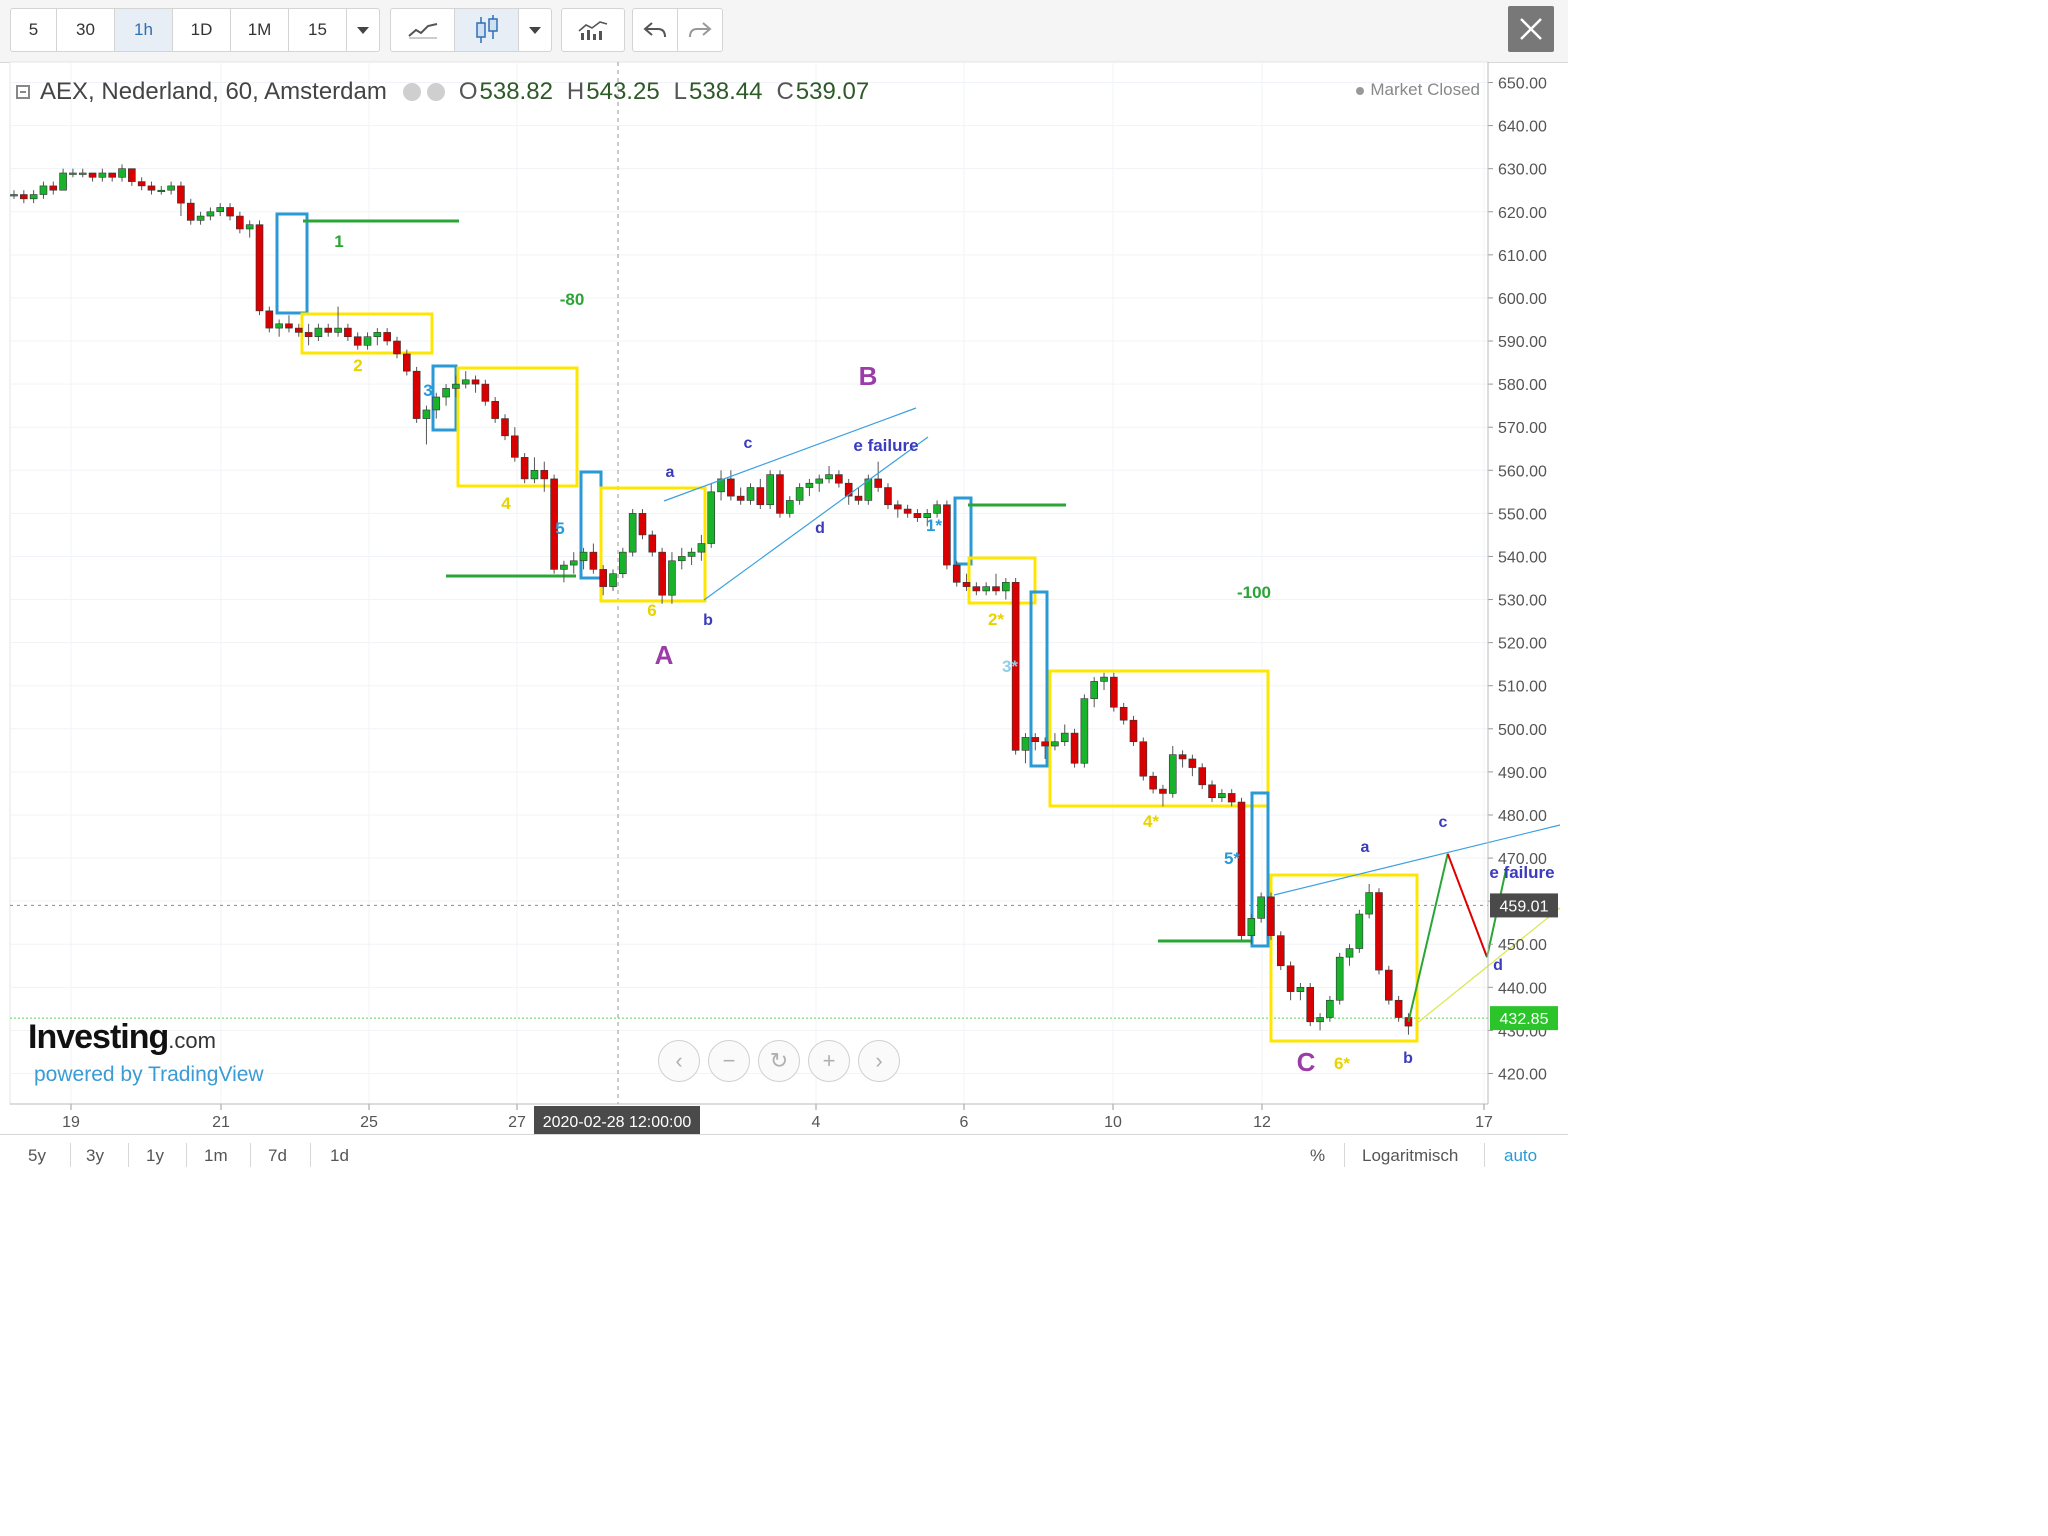 This screenshot has height=1536, width=2048. Describe the element at coordinates (623, 91) in the screenshot. I see `high-number: 543.25` at that location.